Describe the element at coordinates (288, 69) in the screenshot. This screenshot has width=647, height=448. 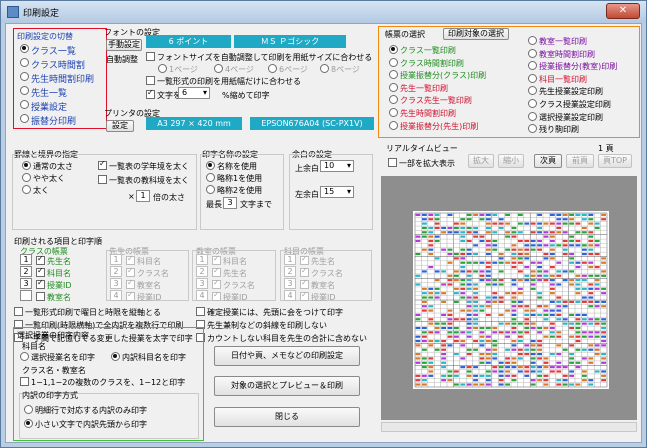
I see `page-6-radio: 6ページ` at that location.